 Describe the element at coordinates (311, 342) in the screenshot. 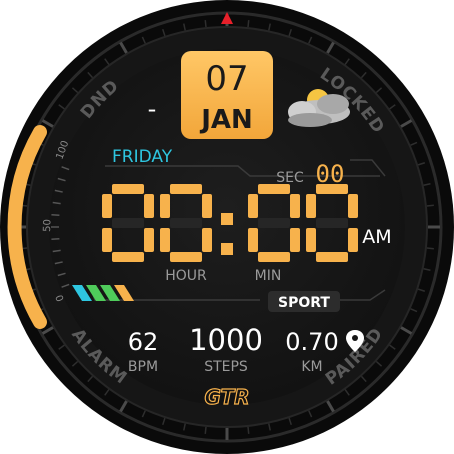

I see `distance-value: 0.70` at that location.